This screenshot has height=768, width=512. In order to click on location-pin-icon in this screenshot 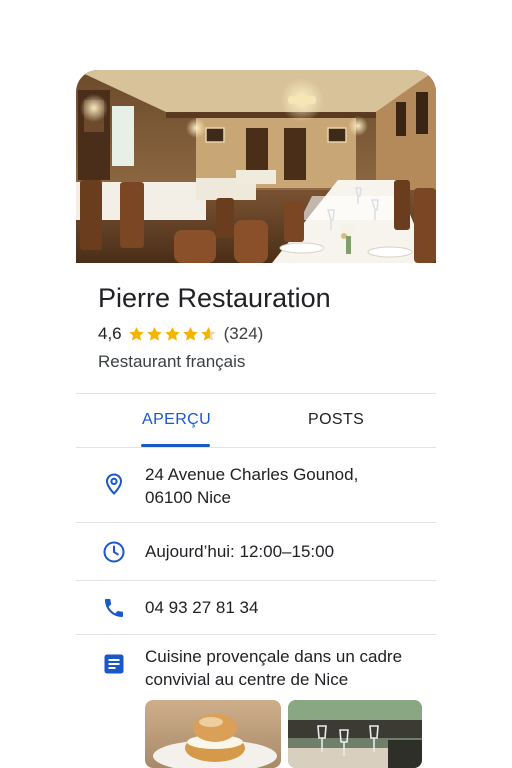, I will do `click(114, 484)`.